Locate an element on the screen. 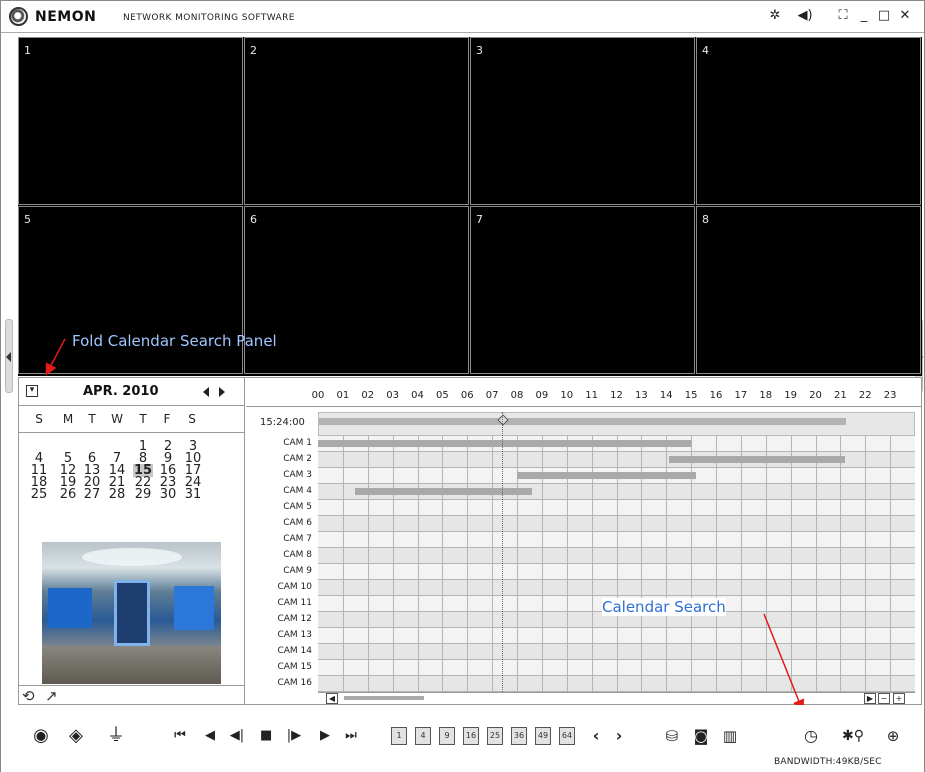 This screenshot has height=772, width=925. skip-to-start-icon: ⏮ is located at coordinates (180, 736).